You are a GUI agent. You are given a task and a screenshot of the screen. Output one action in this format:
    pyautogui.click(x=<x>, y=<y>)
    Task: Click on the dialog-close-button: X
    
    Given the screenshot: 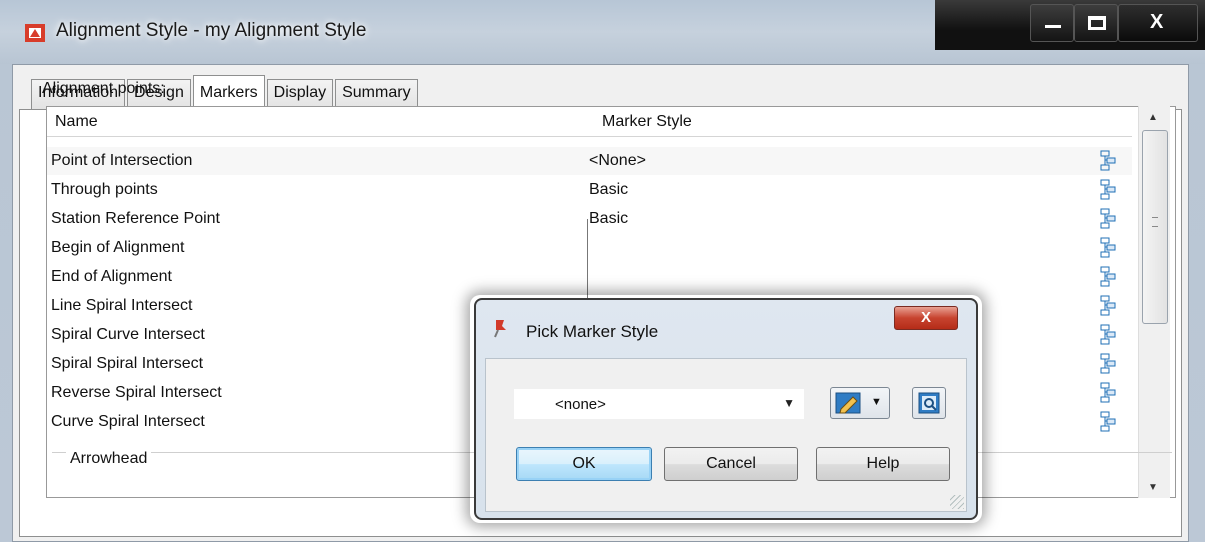 What is the action you would take?
    pyautogui.click(x=926, y=318)
    